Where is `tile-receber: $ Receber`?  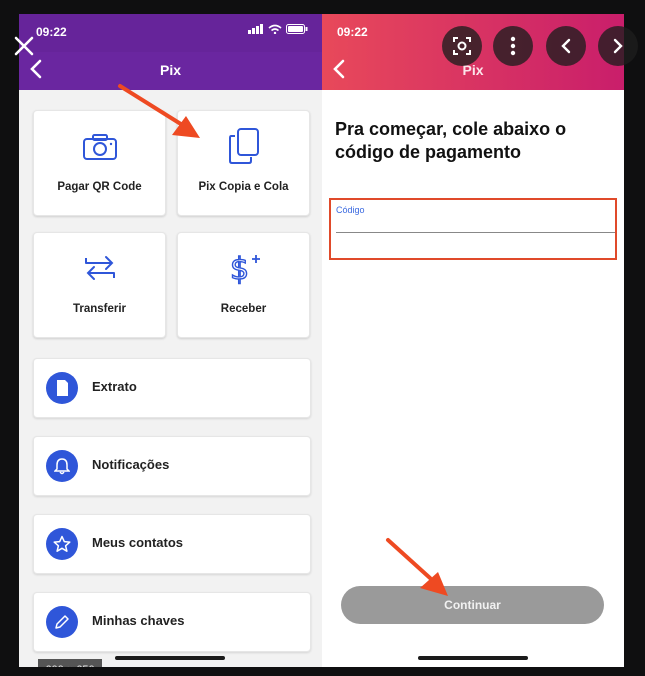
tile-receber: $ Receber is located at coordinates (243, 285).